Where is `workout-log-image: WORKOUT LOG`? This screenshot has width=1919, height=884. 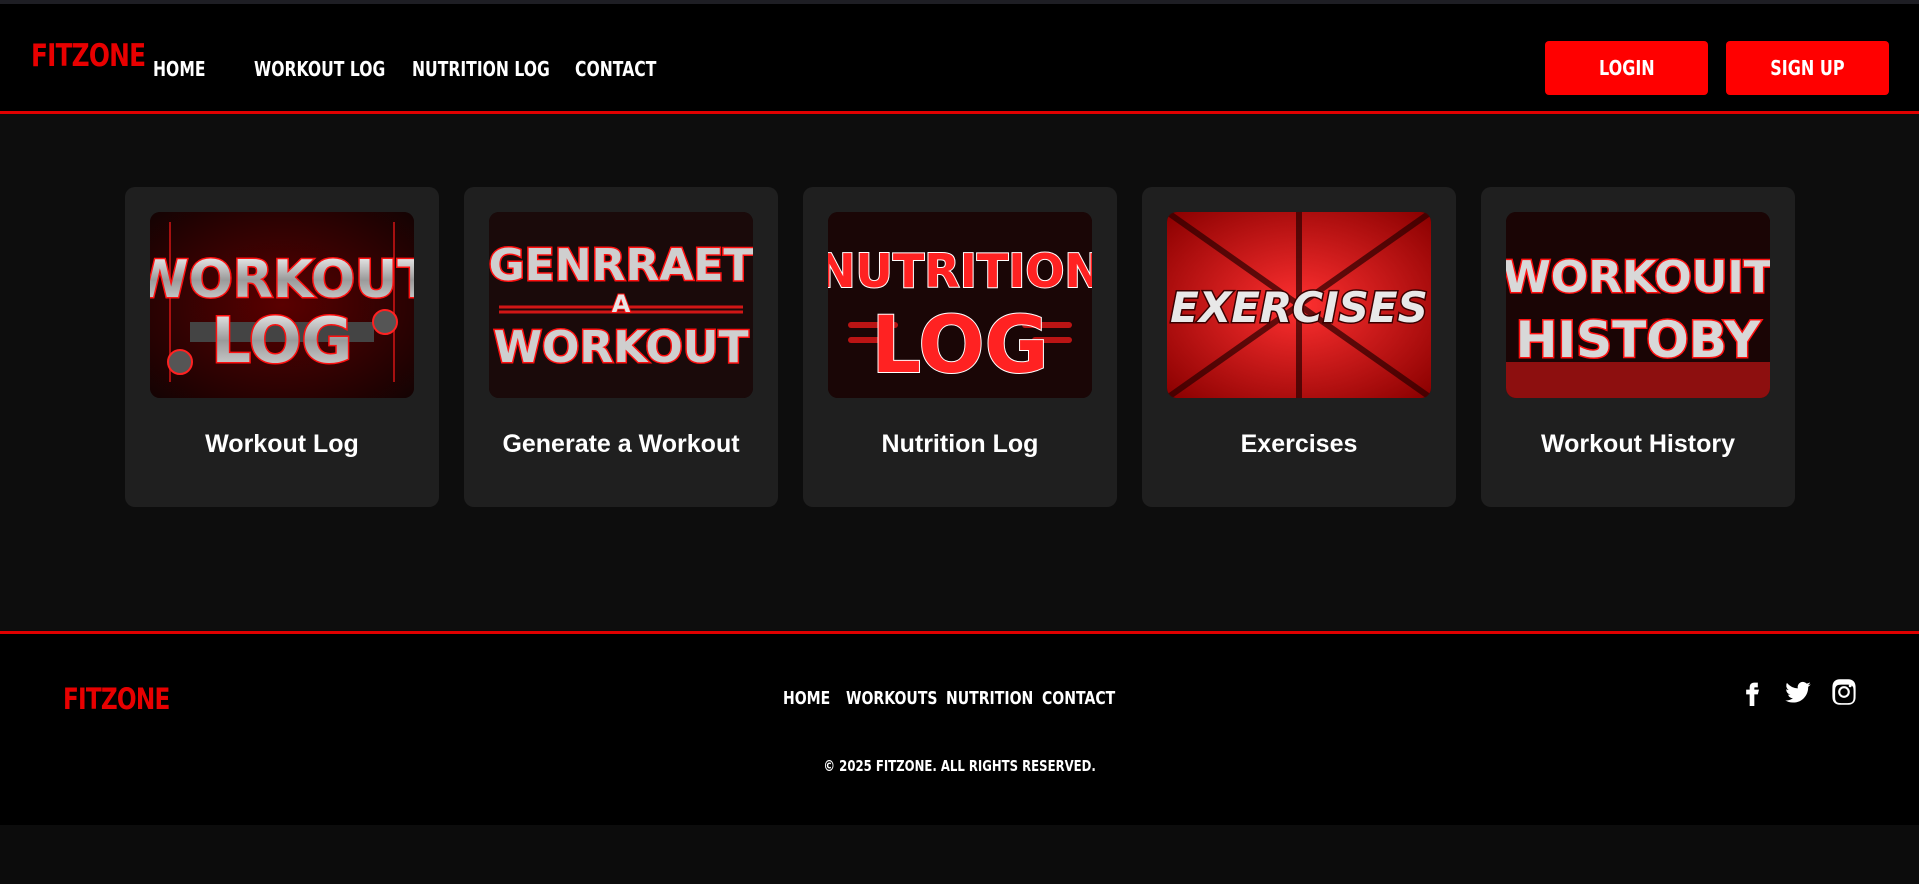
workout-log-image: WORKOUT LOG is located at coordinates (282, 305).